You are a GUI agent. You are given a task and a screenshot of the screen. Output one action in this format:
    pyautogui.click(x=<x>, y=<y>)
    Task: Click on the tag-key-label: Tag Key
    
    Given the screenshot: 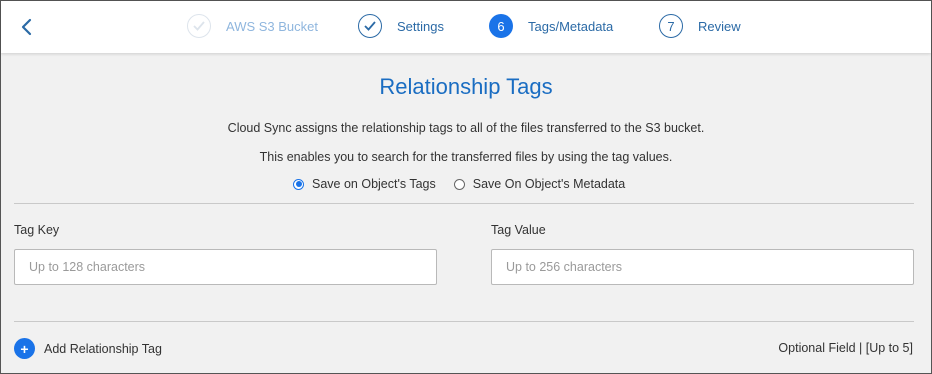 What is the action you would take?
    pyautogui.click(x=37, y=230)
    